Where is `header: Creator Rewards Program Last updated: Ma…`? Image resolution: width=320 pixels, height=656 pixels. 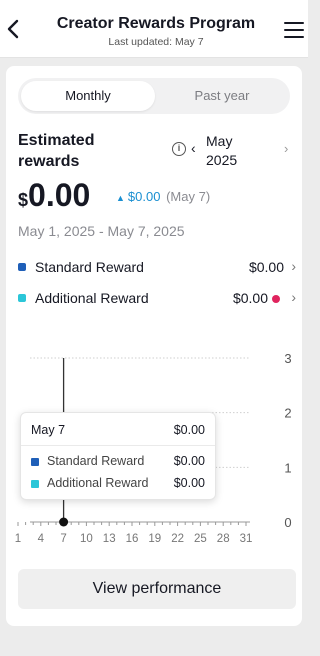
header: Creator Rewards Program Last updated: Ma… is located at coordinates (154, 29).